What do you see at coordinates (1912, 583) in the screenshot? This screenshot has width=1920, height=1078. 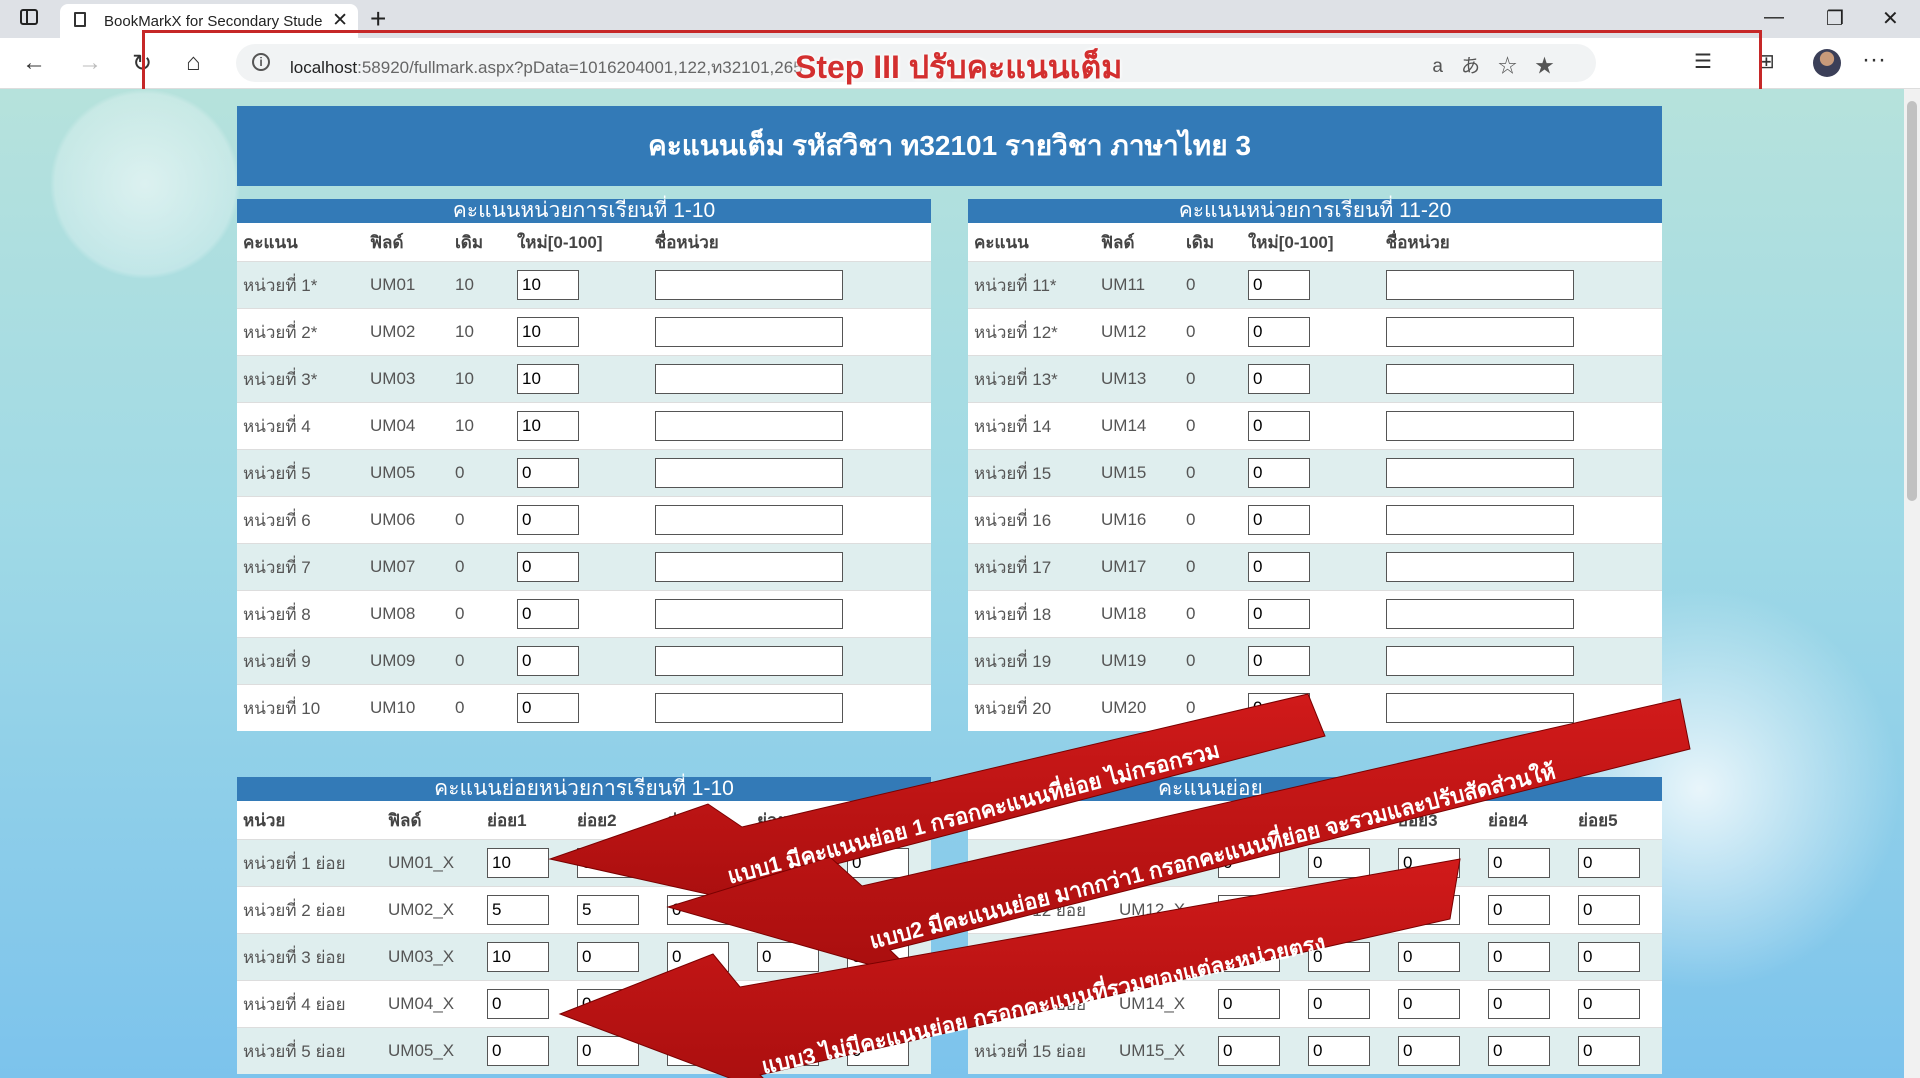 I see `scrollbar` at bounding box center [1912, 583].